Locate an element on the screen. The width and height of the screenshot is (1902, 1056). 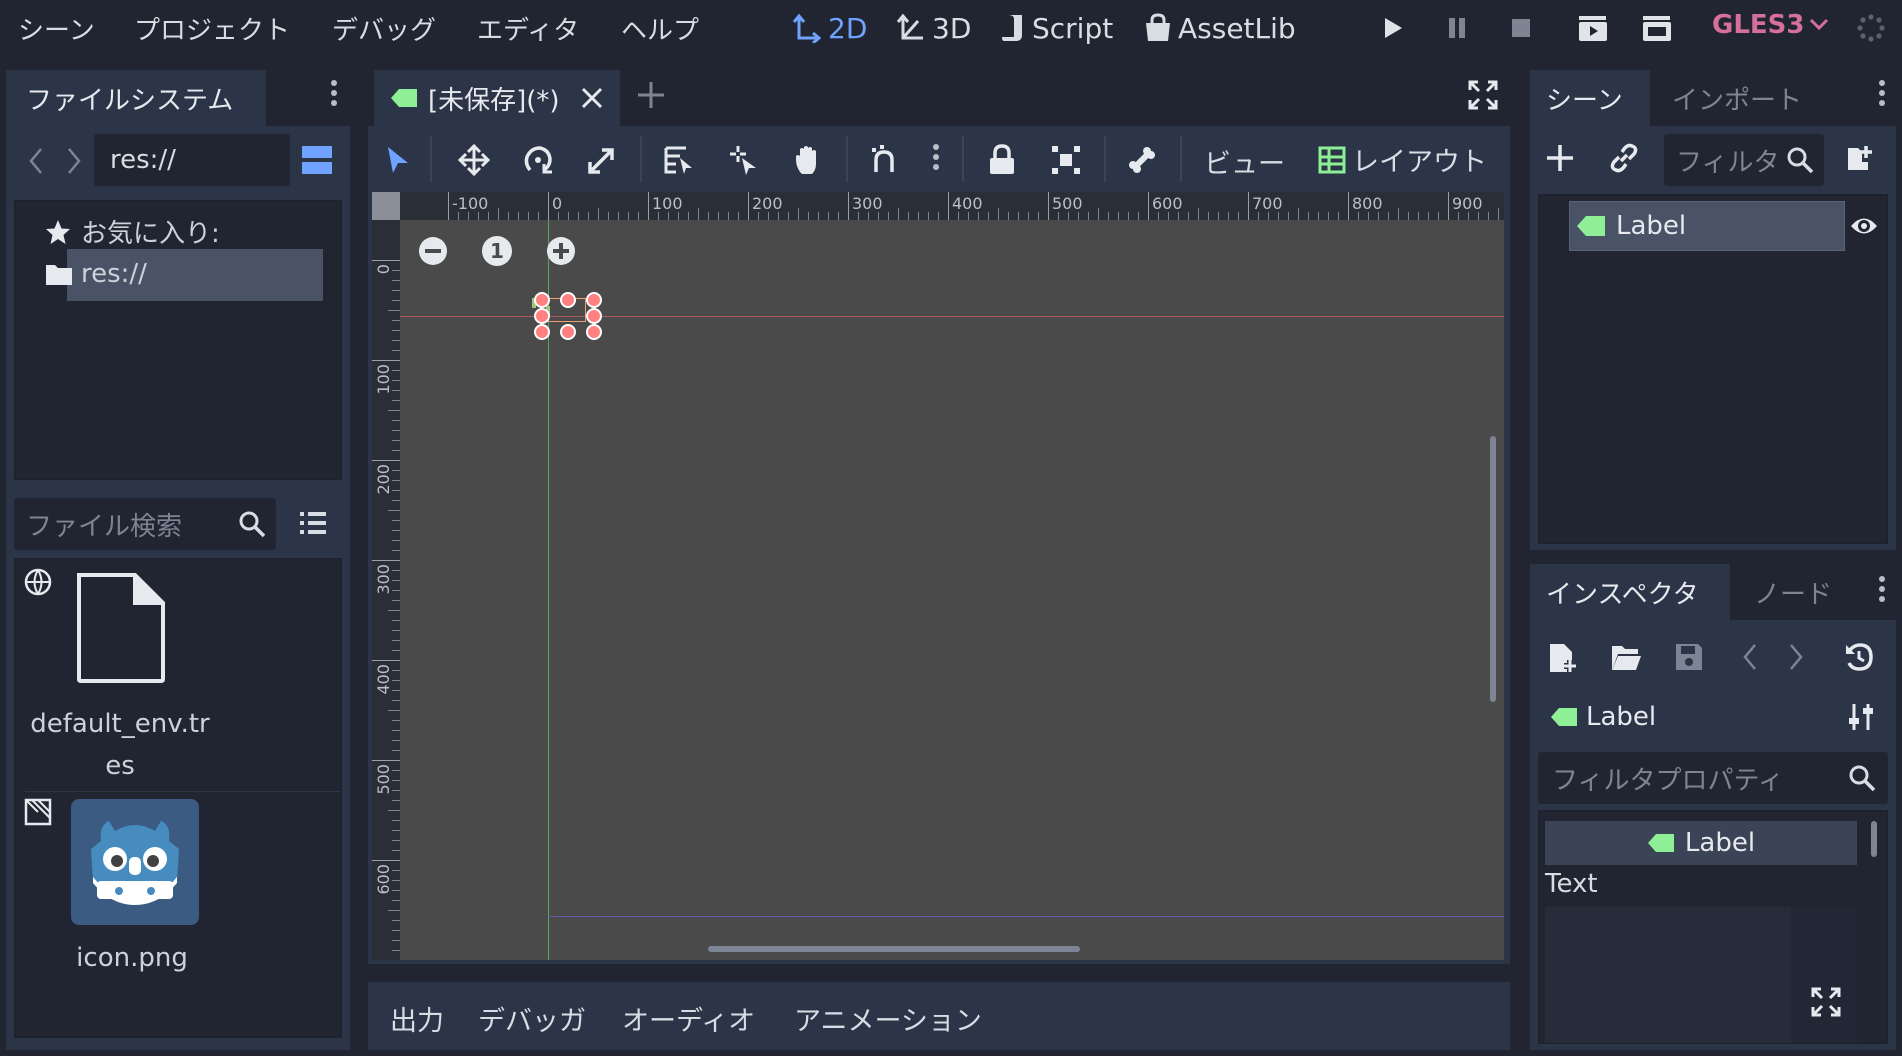
renderer-selector: GLES3 is located at coordinates (1770, 25).